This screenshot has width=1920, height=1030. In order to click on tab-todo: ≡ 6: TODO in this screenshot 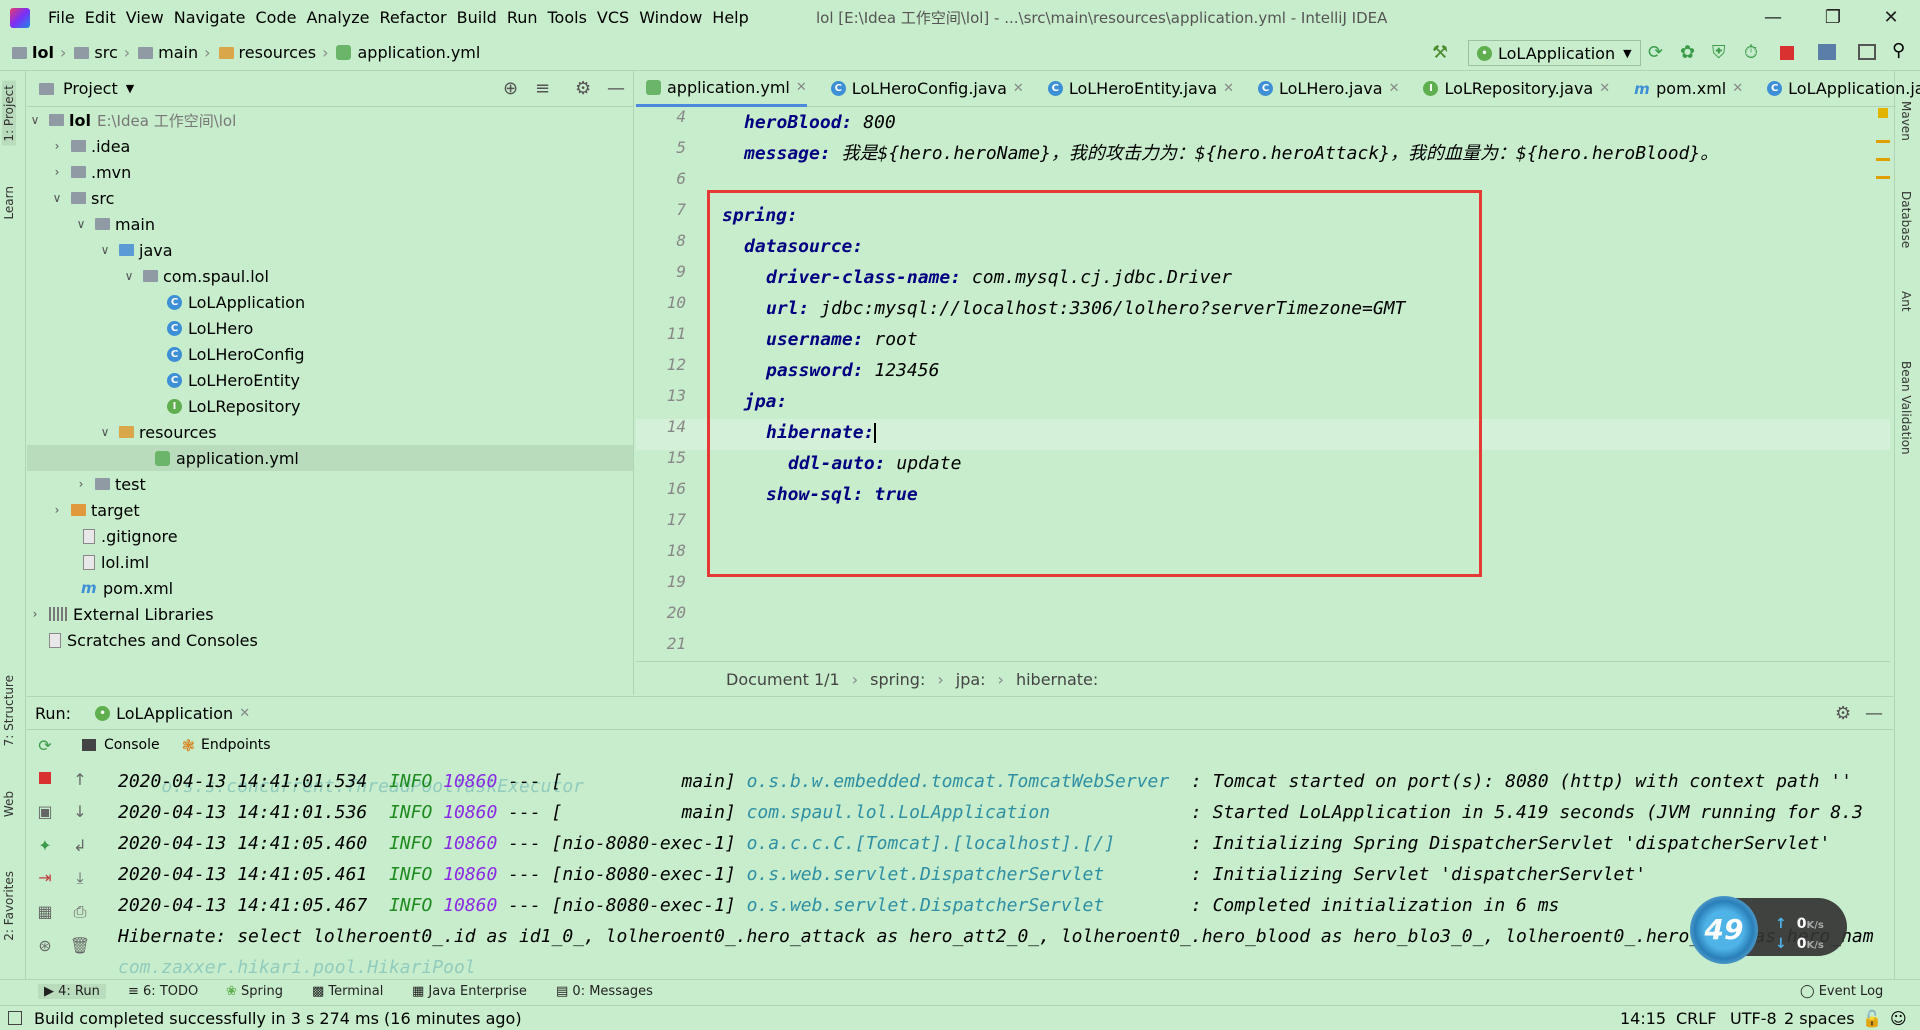, I will do `click(163, 991)`.